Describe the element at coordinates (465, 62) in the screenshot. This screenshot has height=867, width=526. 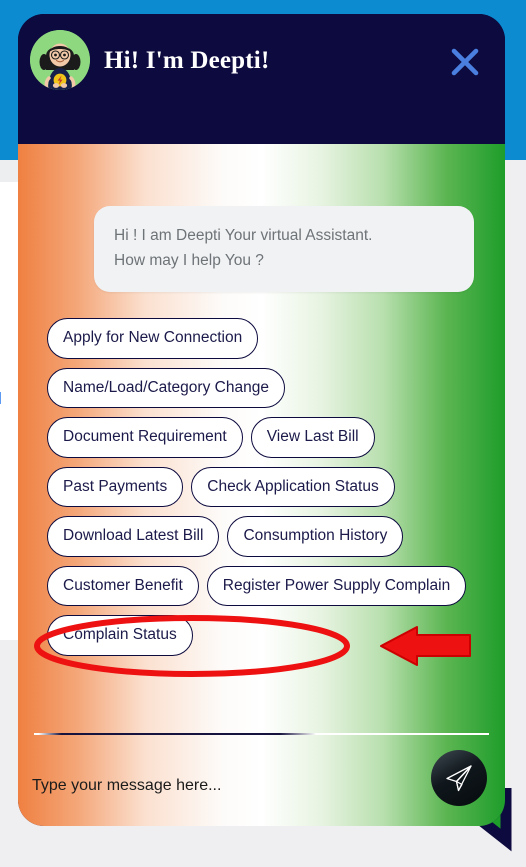
I see `close-icon` at that location.